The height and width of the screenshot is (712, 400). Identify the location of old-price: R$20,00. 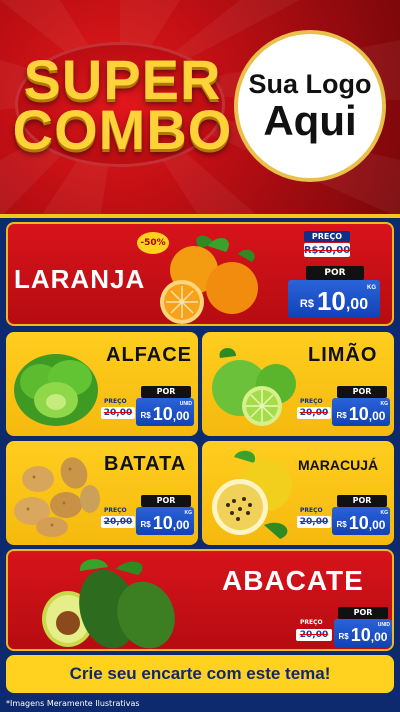
(327, 250).